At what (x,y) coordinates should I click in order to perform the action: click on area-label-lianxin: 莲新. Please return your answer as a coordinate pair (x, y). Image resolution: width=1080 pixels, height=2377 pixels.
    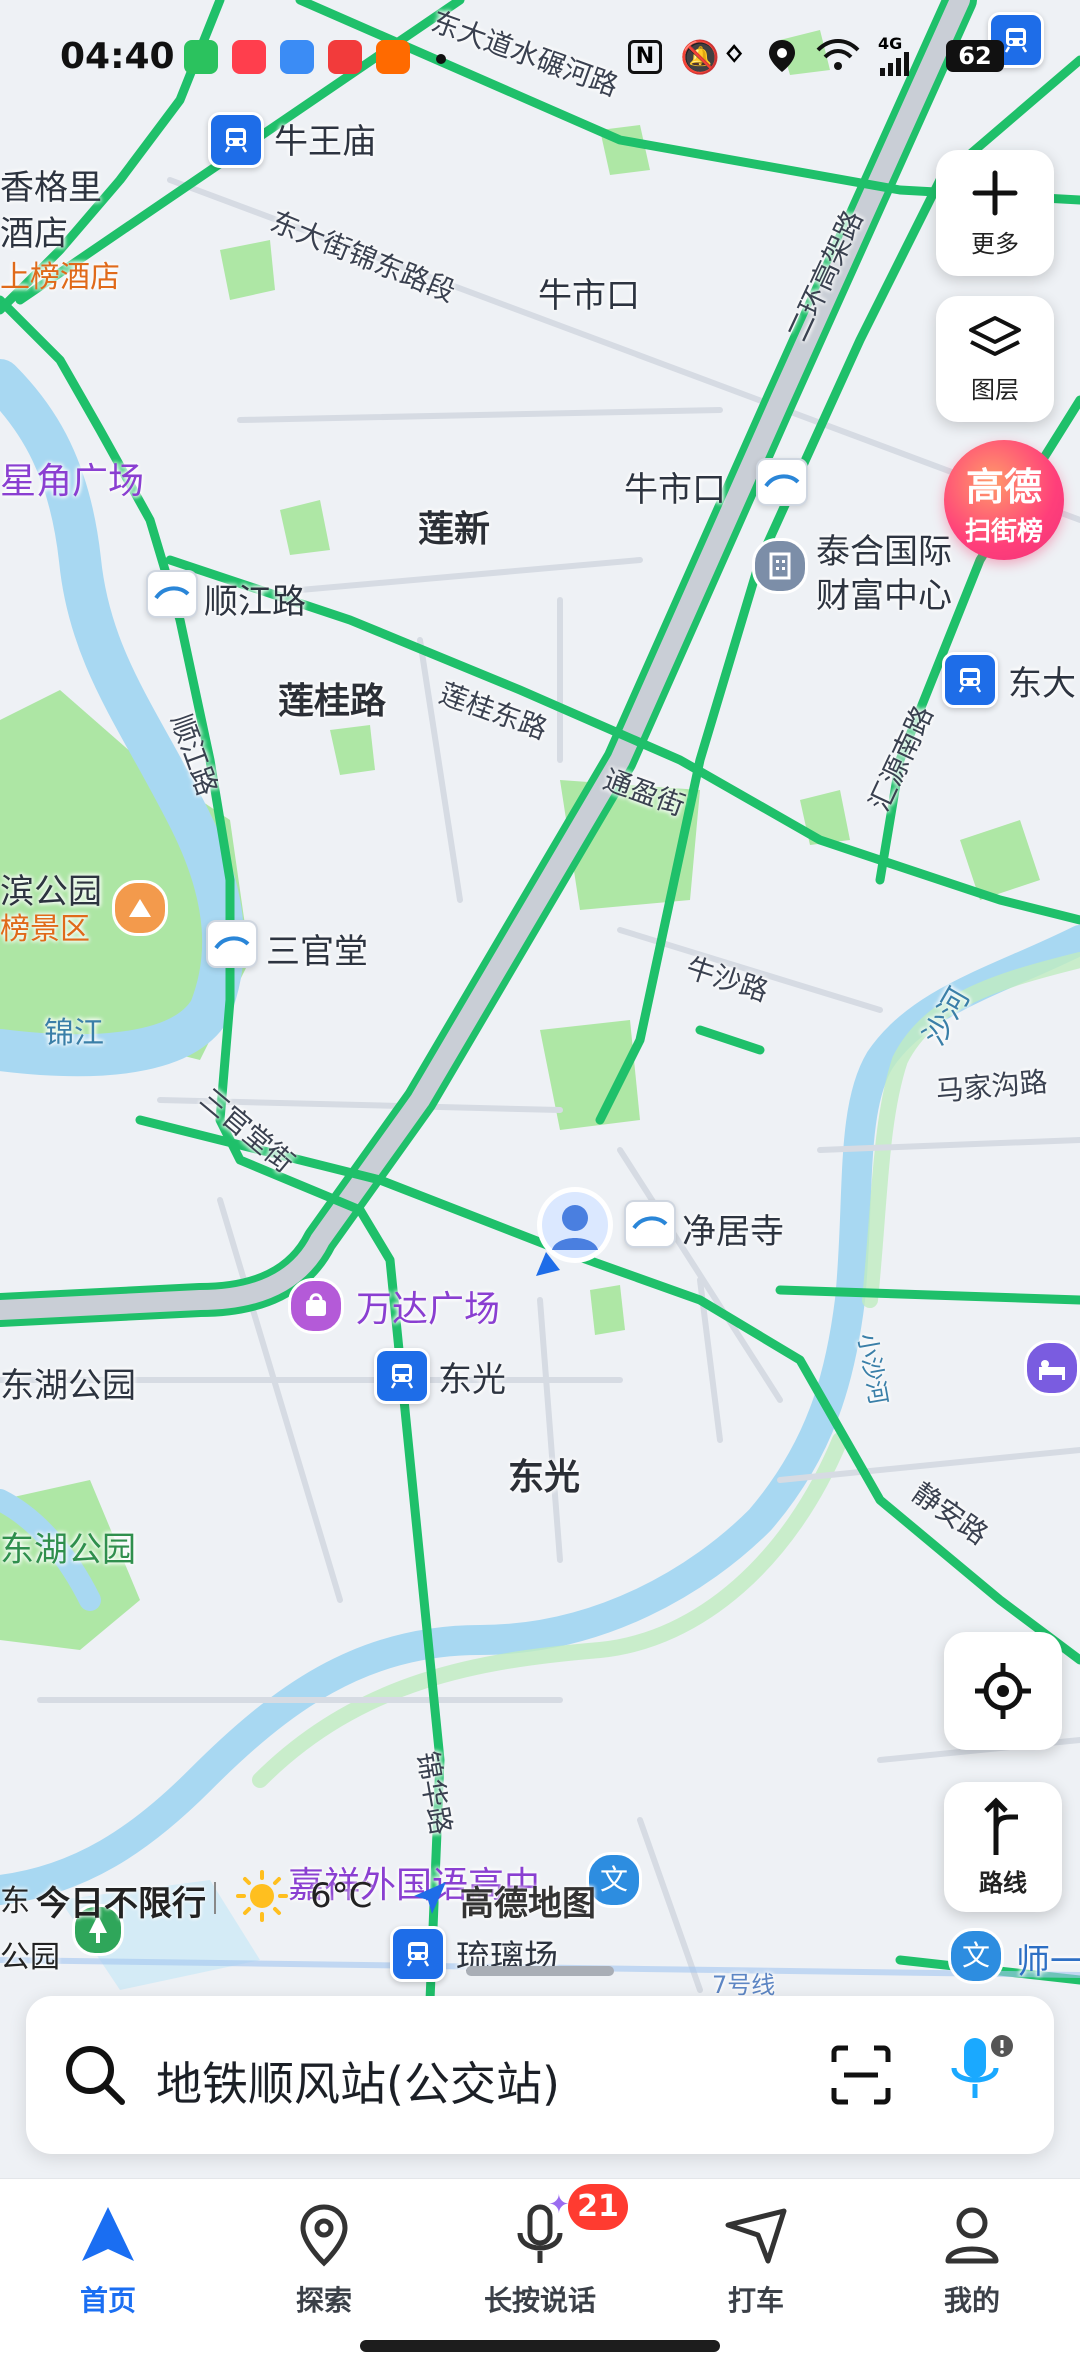
    Looking at the image, I should click on (454, 529).